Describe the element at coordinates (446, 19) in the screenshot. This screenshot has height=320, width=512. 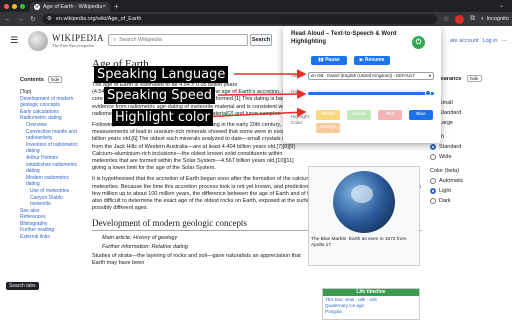
I see `bookmark-star-icon: ☆` at that location.